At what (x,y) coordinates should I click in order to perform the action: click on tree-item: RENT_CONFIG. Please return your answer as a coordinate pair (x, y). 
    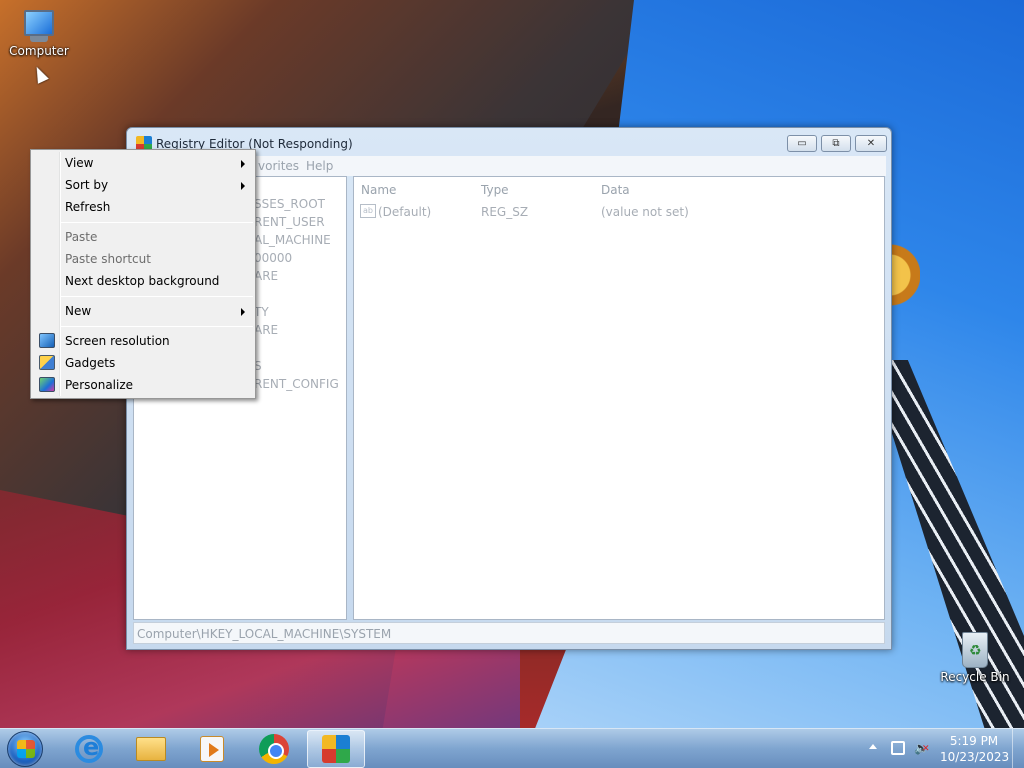
    Looking at the image, I should click on (296, 384).